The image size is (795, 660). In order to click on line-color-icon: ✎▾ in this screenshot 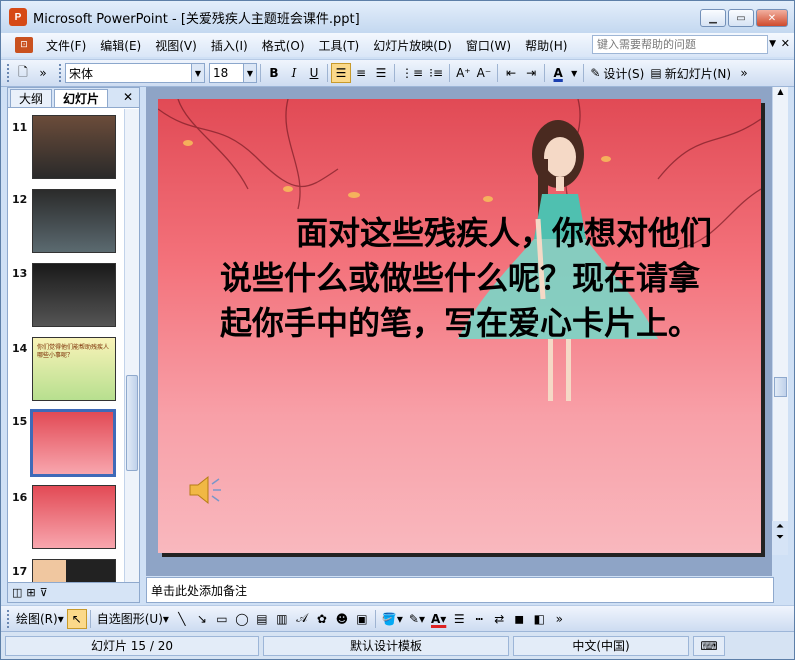, I will do `click(417, 619)`.